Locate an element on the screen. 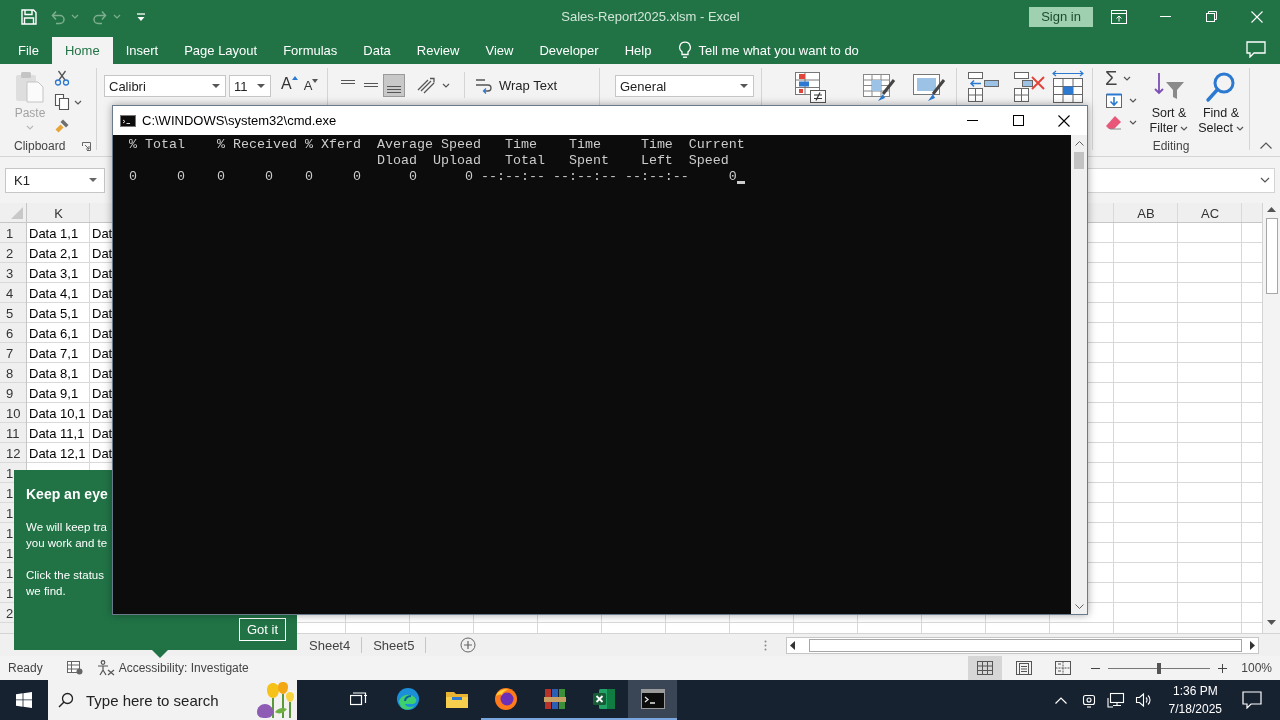 The image size is (1280, 720). sheet-value: Dat is located at coordinates (102, 273).